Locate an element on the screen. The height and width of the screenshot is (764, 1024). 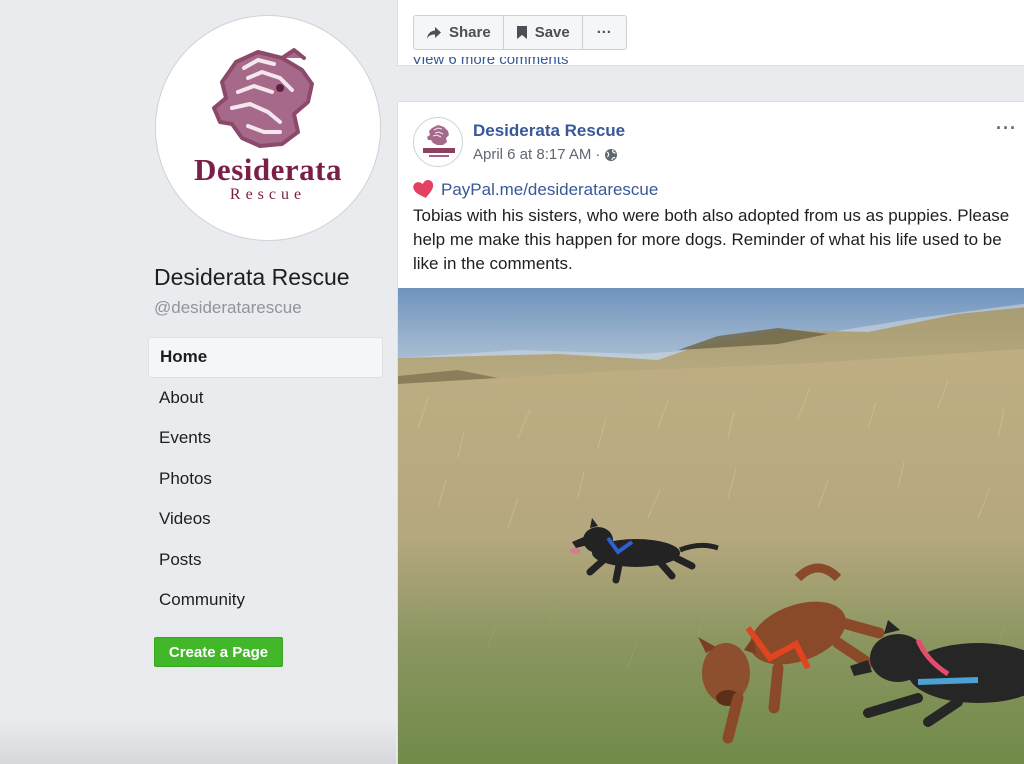
share-button: Share is located at coordinates (459, 32).